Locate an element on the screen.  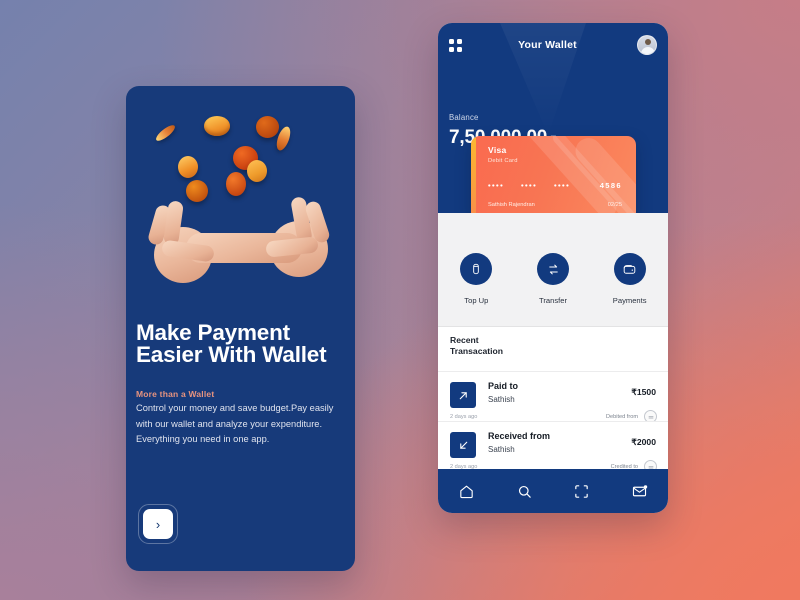
mail-icon is located at coordinates (639, 490).